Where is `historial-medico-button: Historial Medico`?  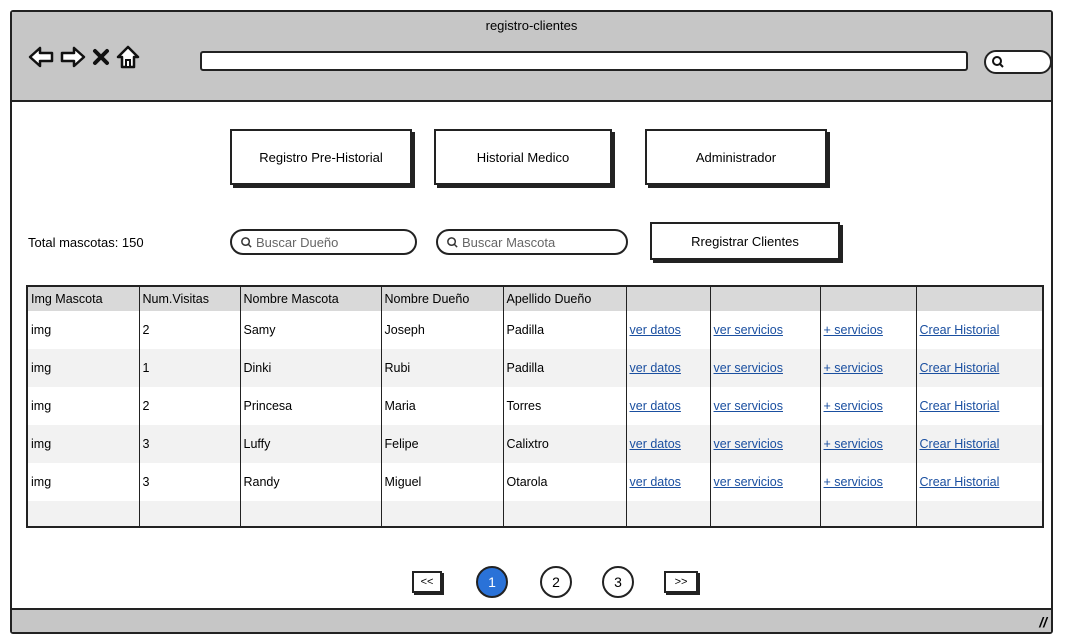
historial-medico-button: Historial Medico is located at coordinates (523, 157).